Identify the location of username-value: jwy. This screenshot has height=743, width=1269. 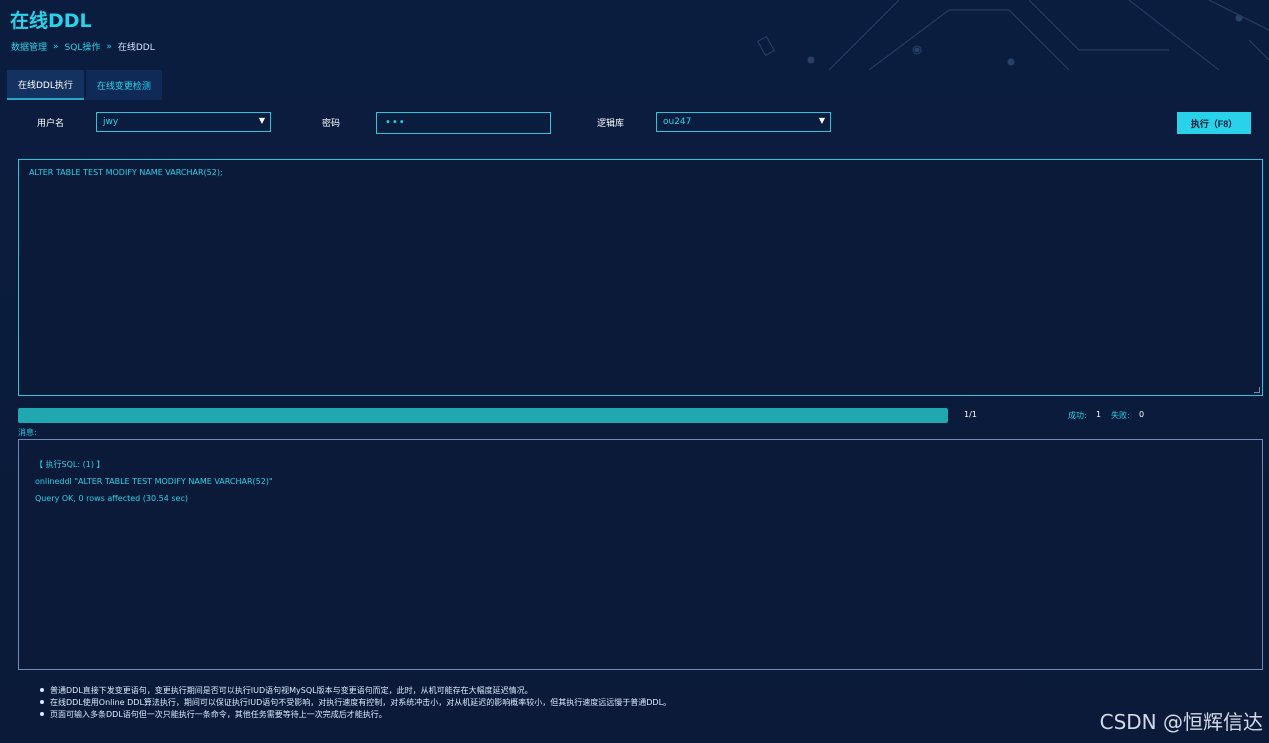
(111, 122).